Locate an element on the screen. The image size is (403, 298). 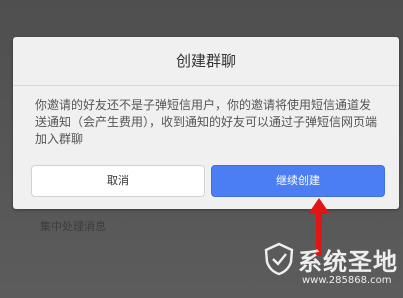
watermark-brand: 系统圣地 is located at coordinates (348, 262).